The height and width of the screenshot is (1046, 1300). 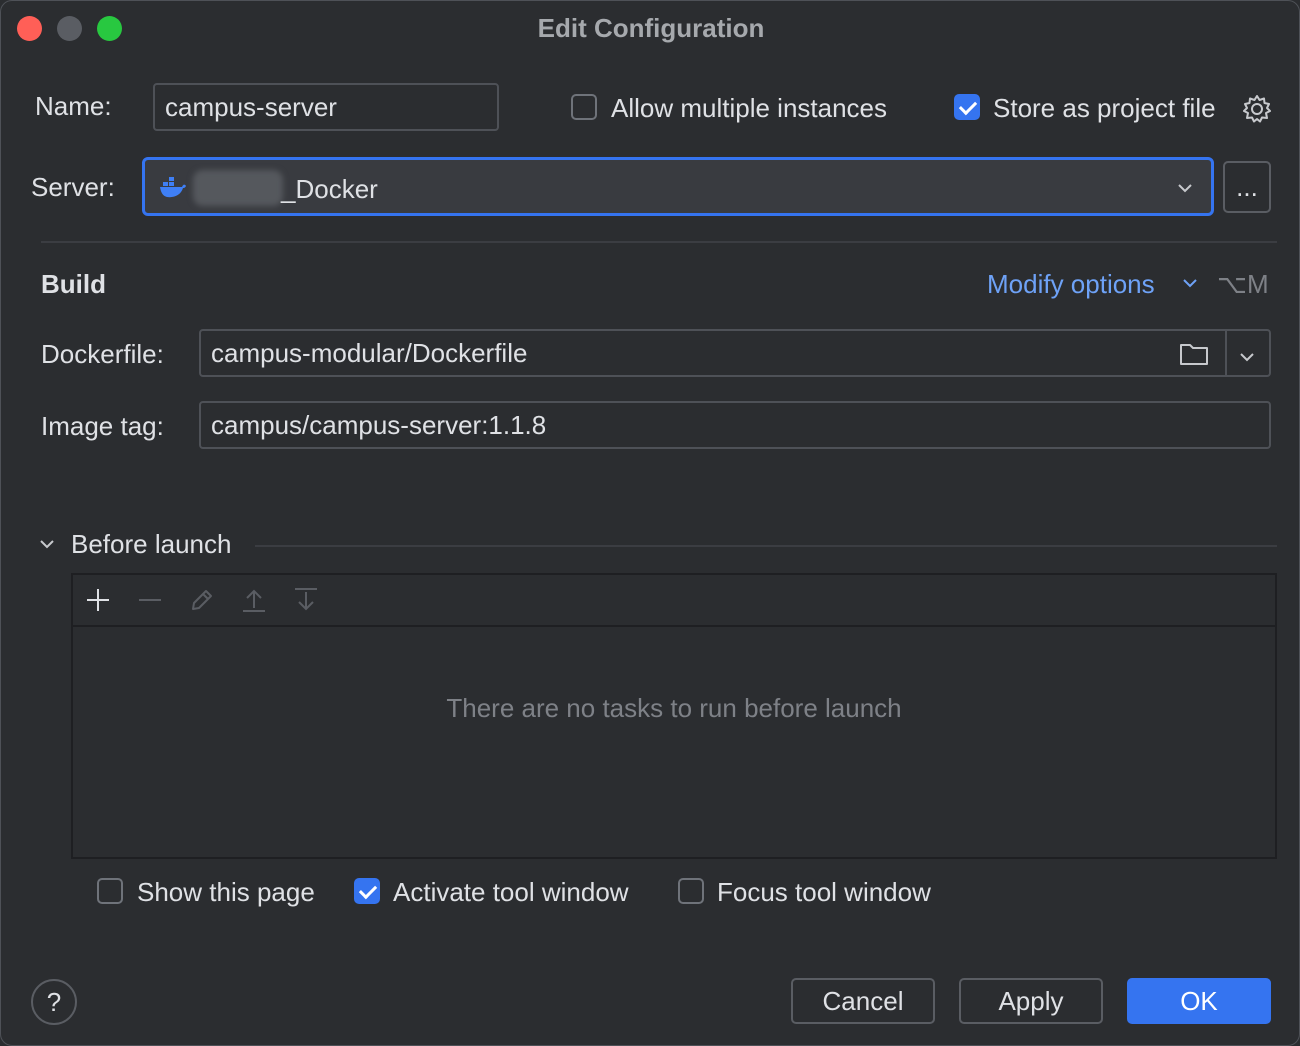 What do you see at coordinates (674, 708) in the screenshot?
I see `before-launch-empty-text: There are no tasks to run before launch` at bounding box center [674, 708].